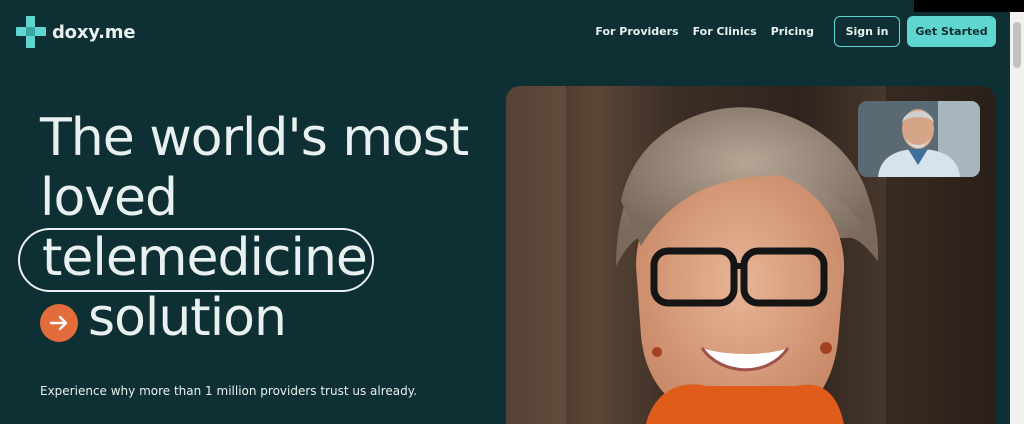 This screenshot has height=424, width=1024. What do you see at coordinates (254, 138) in the screenshot?
I see `hero-line-1: The world's most` at bounding box center [254, 138].